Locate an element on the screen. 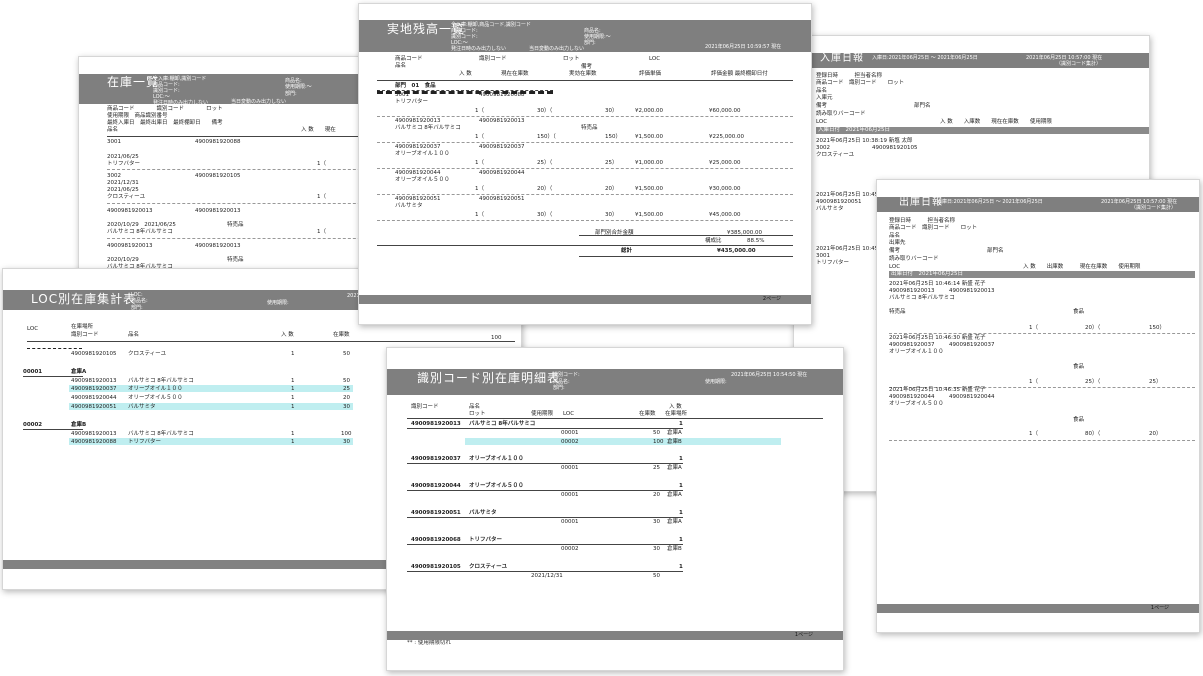 The width and height of the screenshot is (1203, 676). jitchi-item-code: 4900981920044 is located at coordinates (418, 173).